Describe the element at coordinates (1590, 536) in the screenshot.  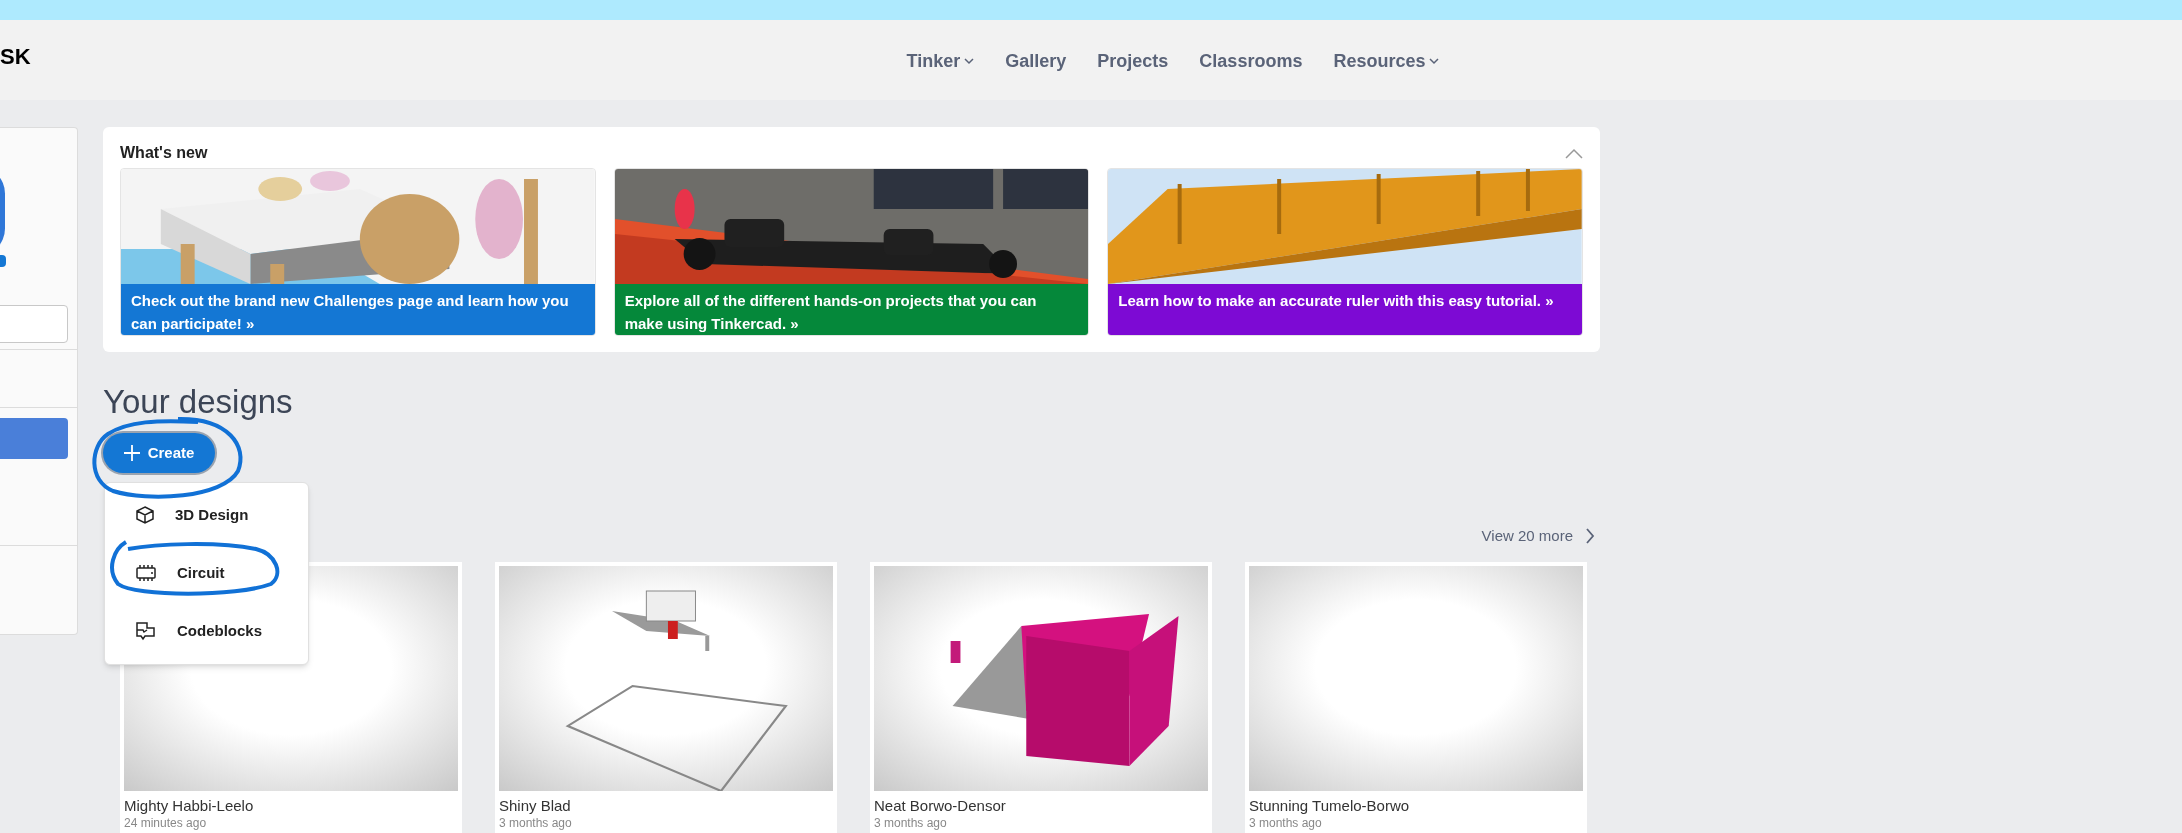
I see `chevron-right-icon` at that location.